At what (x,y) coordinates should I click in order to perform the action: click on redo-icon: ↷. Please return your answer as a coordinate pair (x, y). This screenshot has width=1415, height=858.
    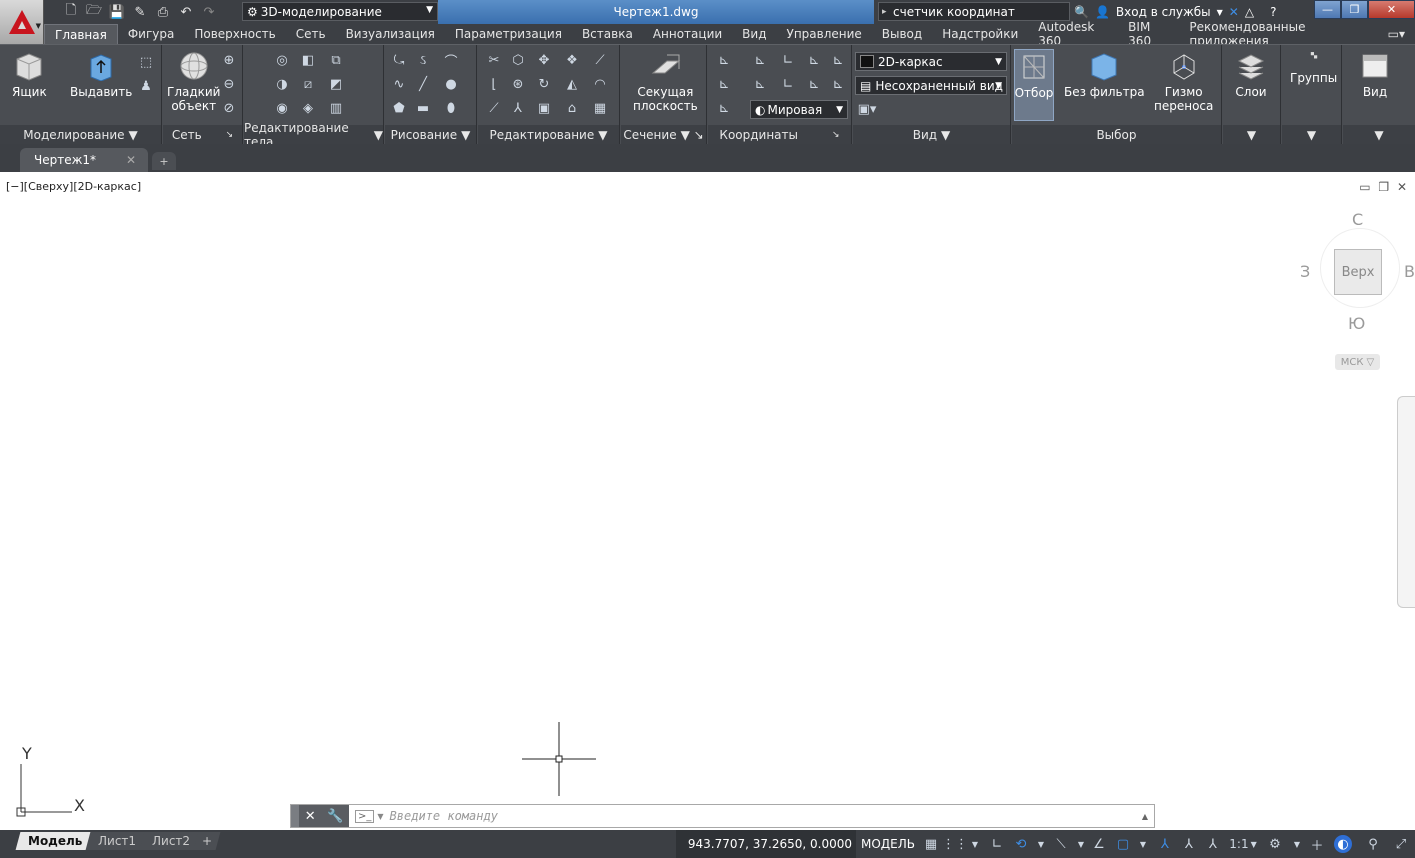
    Looking at the image, I should click on (209, 12).